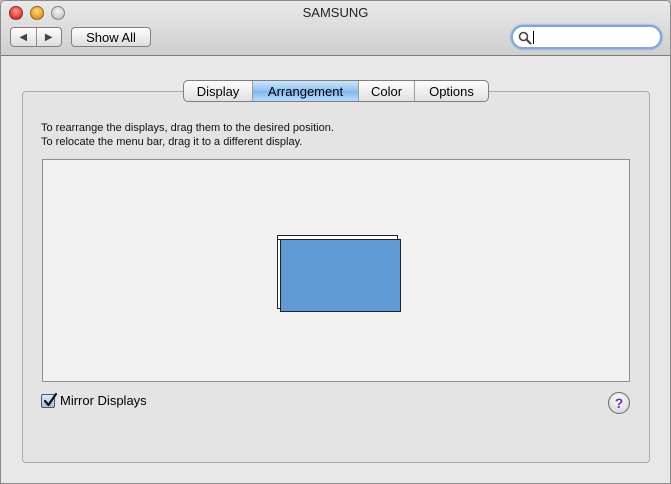  Describe the element at coordinates (533, 37) in the screenshot. I see `text-caret` at that location.